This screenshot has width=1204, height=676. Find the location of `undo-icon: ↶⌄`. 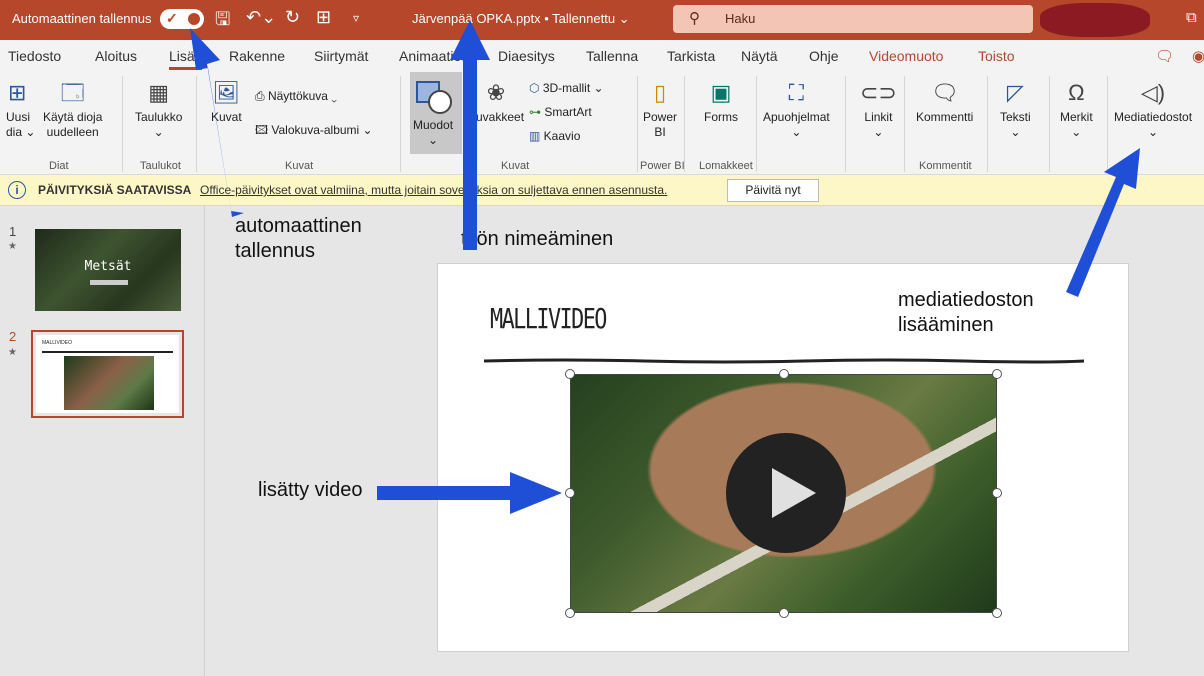

undo-icon: ↶⌄ is located at coordinates (261, 17).